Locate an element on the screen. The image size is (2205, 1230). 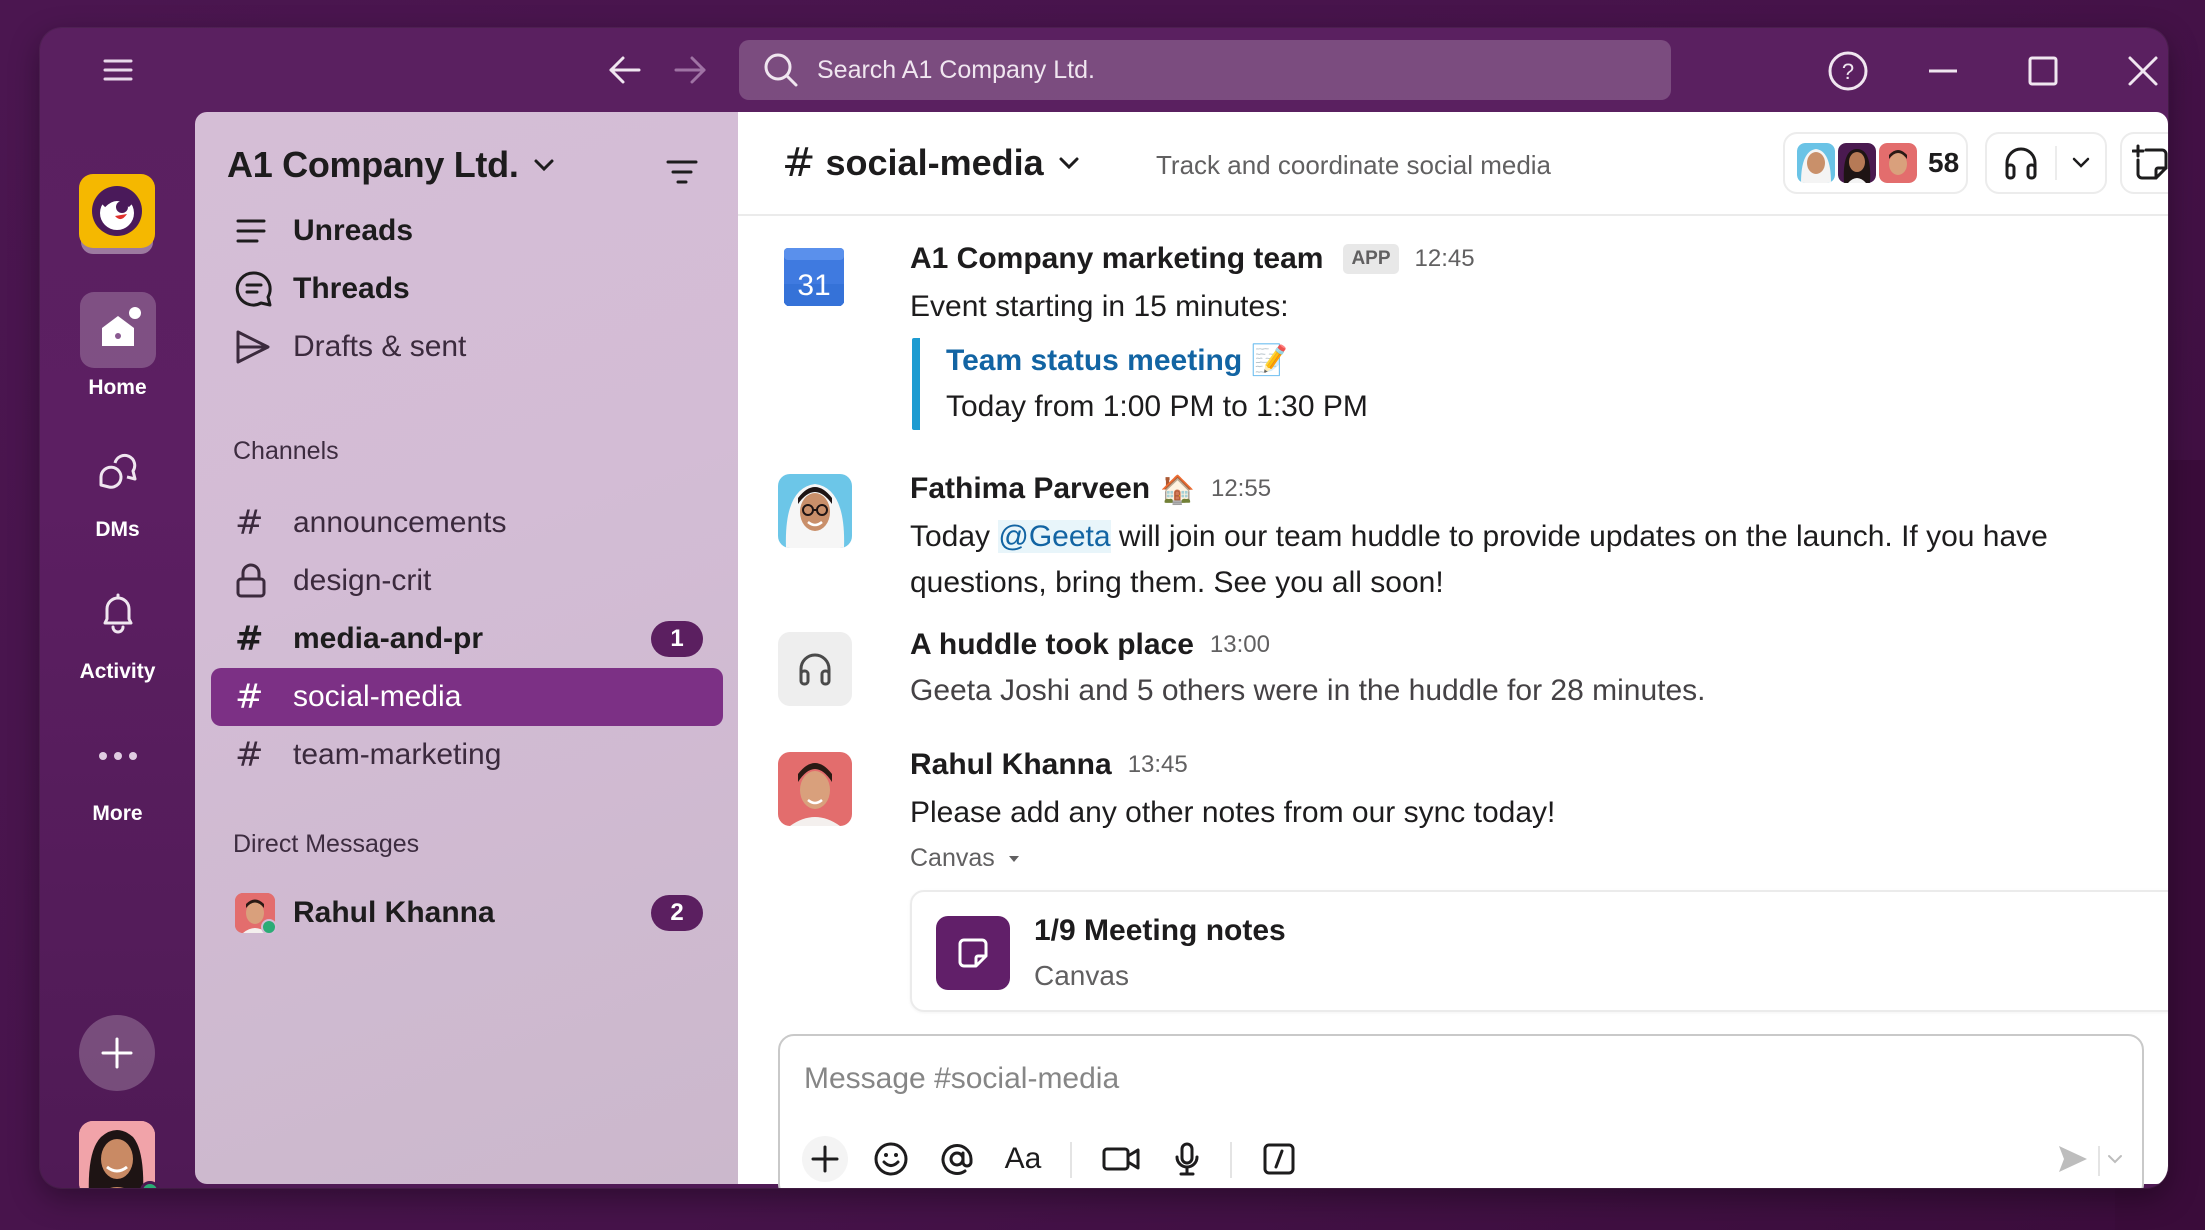
close-button is located at coordinates (2143, 71).